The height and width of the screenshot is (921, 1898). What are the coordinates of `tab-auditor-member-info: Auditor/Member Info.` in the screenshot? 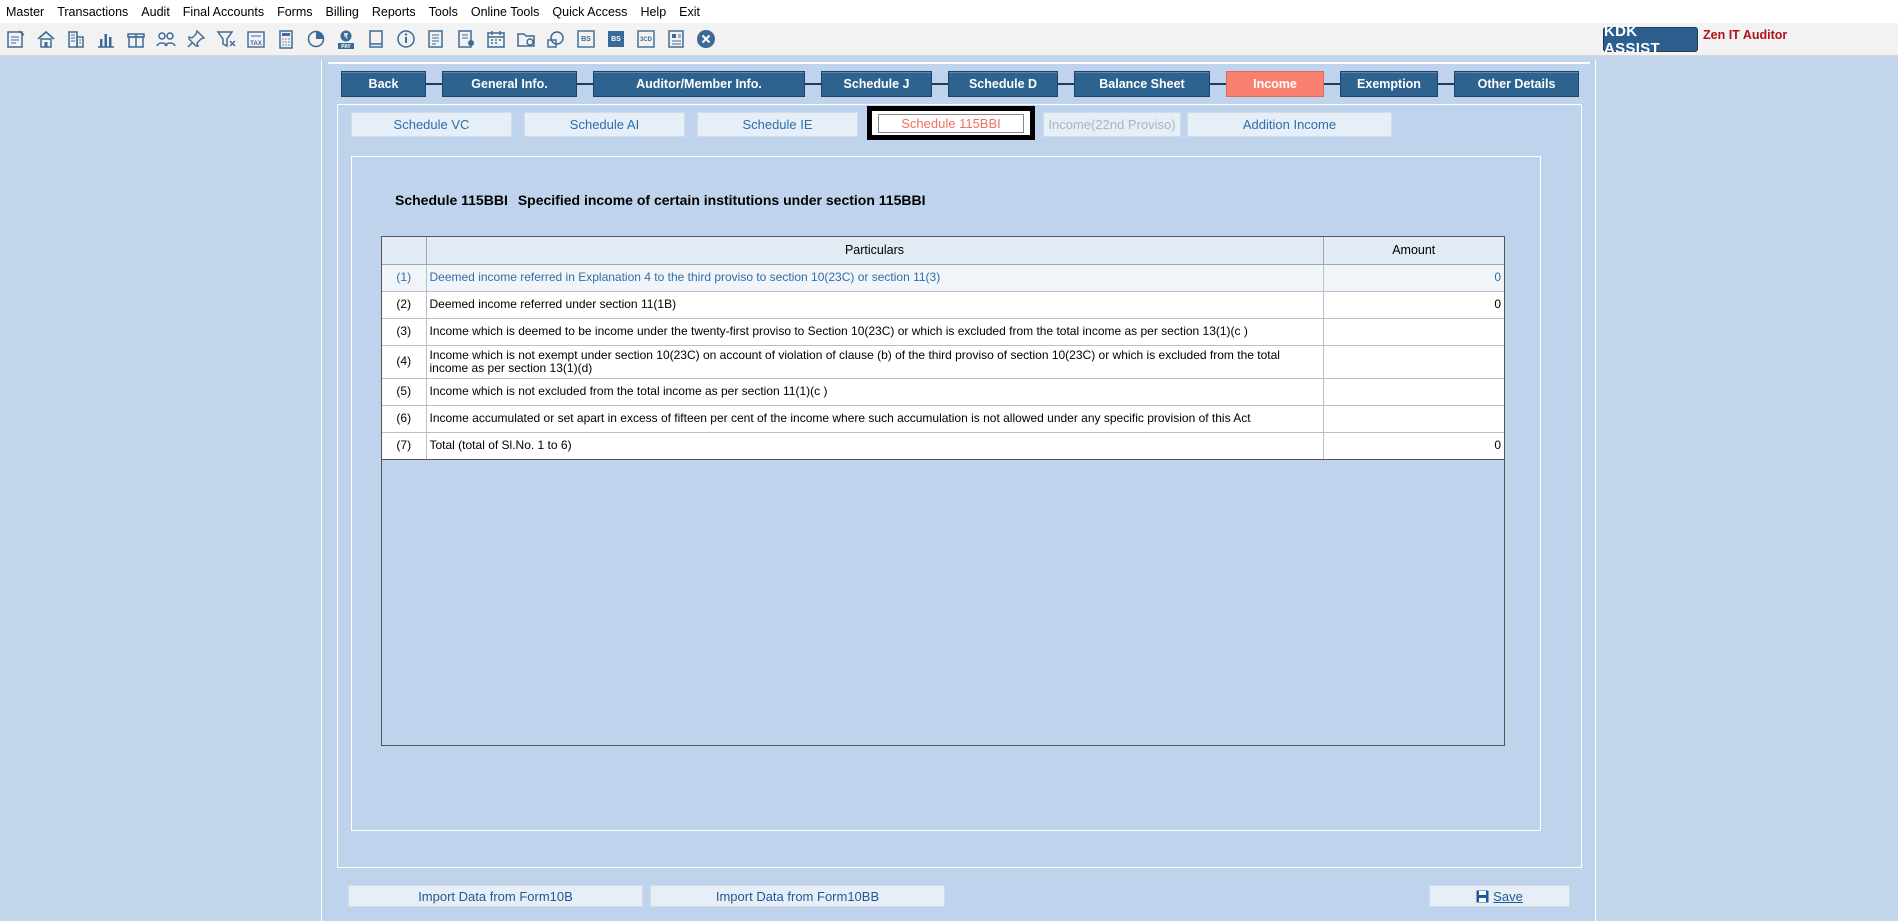 It's located at (699, 84).